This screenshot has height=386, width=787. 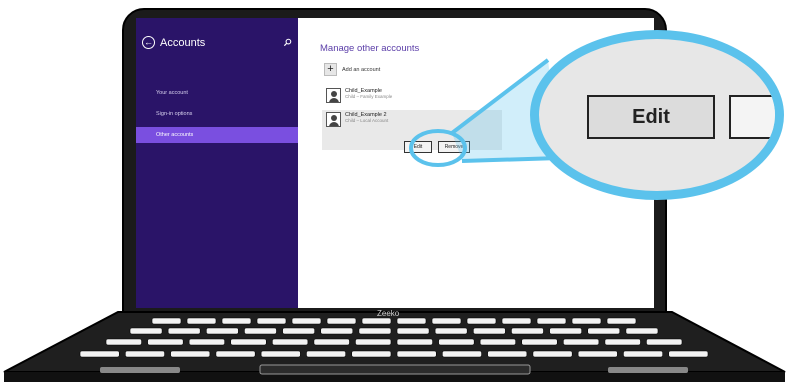 What do you see at coordinates (388, 313) in the screenshot?
I see `brand-logo: Zeeko` at bounding box center [388, 313].